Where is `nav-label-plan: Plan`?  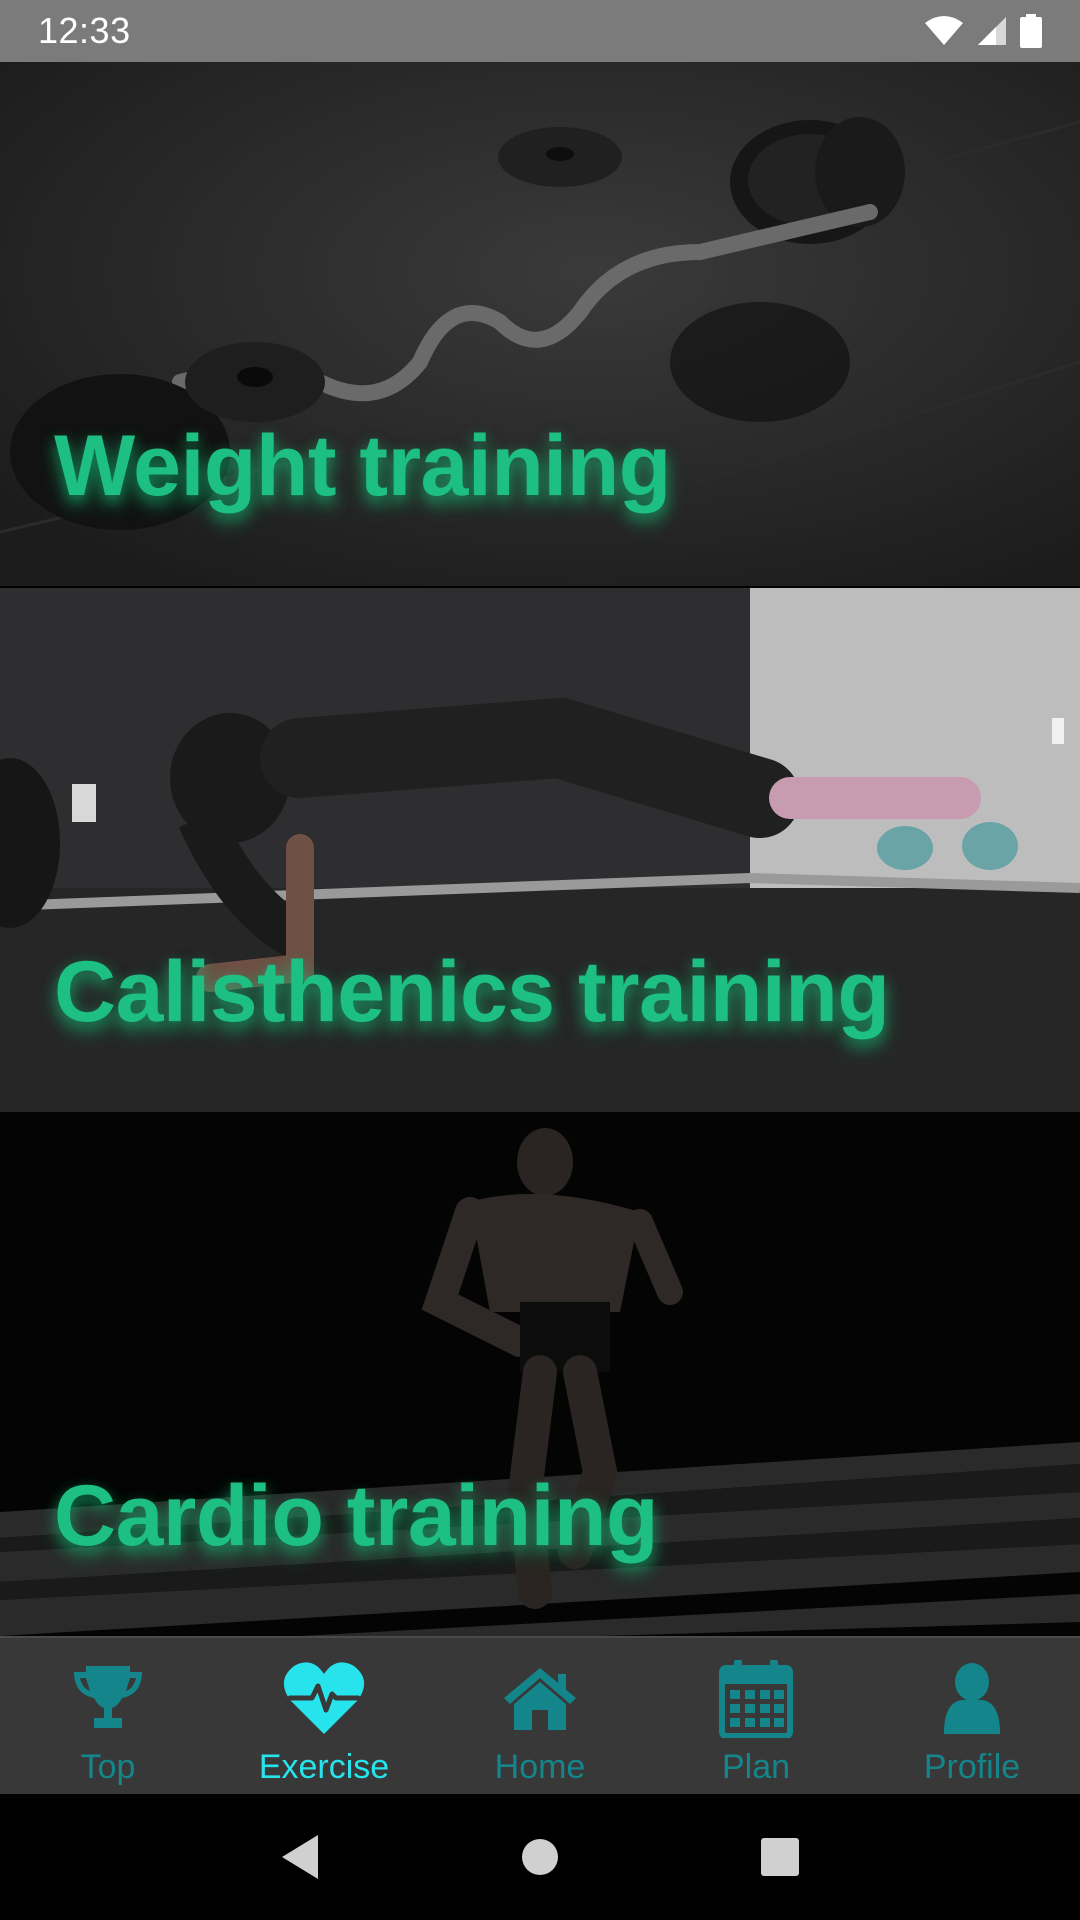
nav-label-plan: Plan is located at coordinates (756, 1767).